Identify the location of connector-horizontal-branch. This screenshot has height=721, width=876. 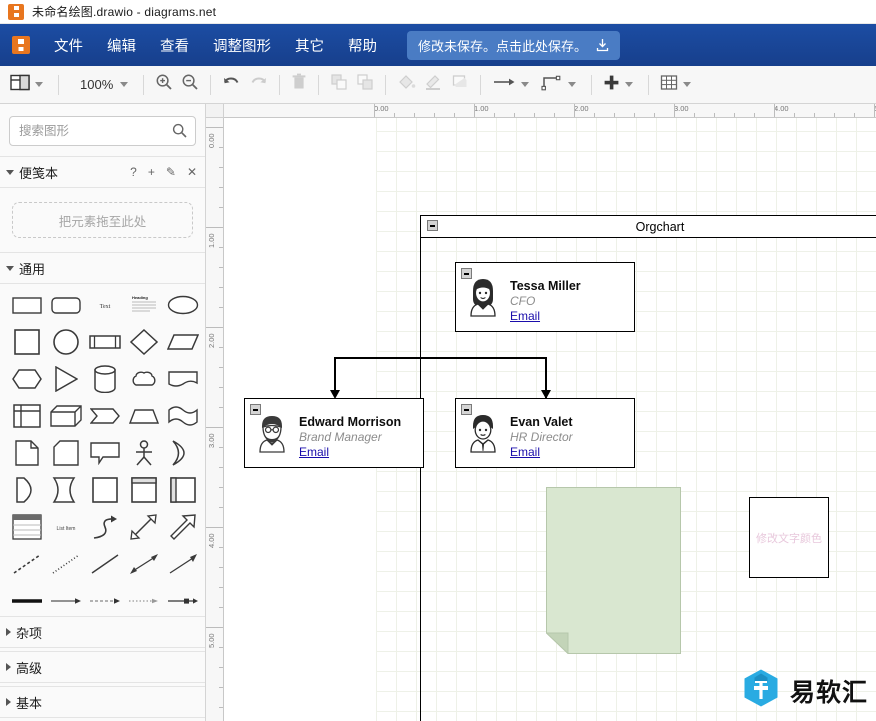
(440, 358).